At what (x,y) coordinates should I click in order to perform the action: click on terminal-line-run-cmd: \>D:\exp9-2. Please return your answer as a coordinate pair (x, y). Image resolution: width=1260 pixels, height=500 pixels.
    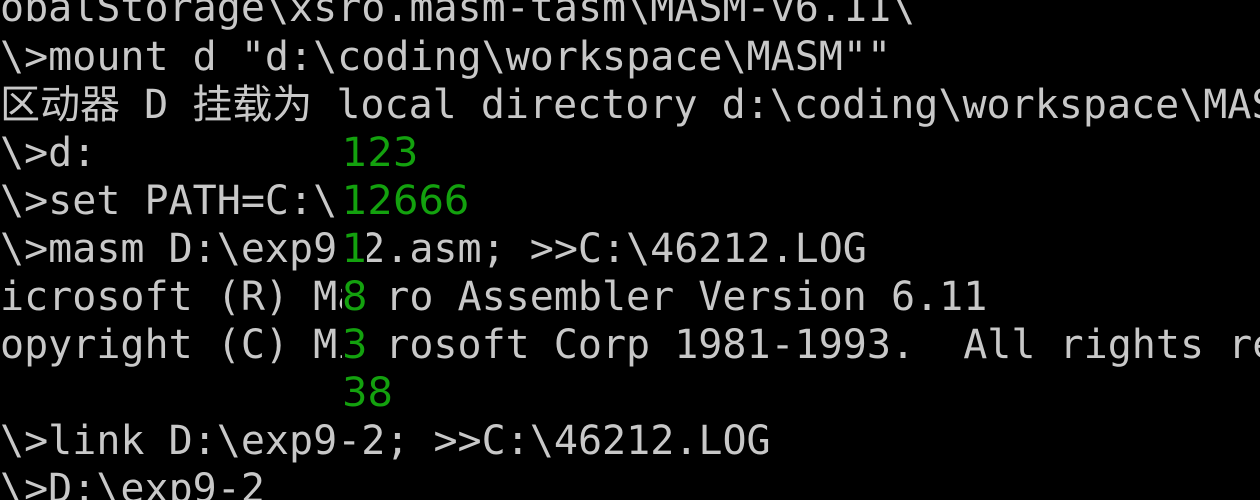
    Looking at the image, I should click on (132, 483).